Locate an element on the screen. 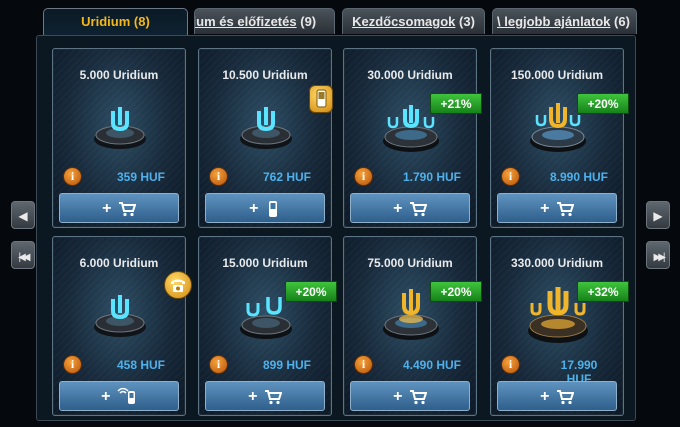  next-page-button: ▶ is located at coordinates (658, 215).